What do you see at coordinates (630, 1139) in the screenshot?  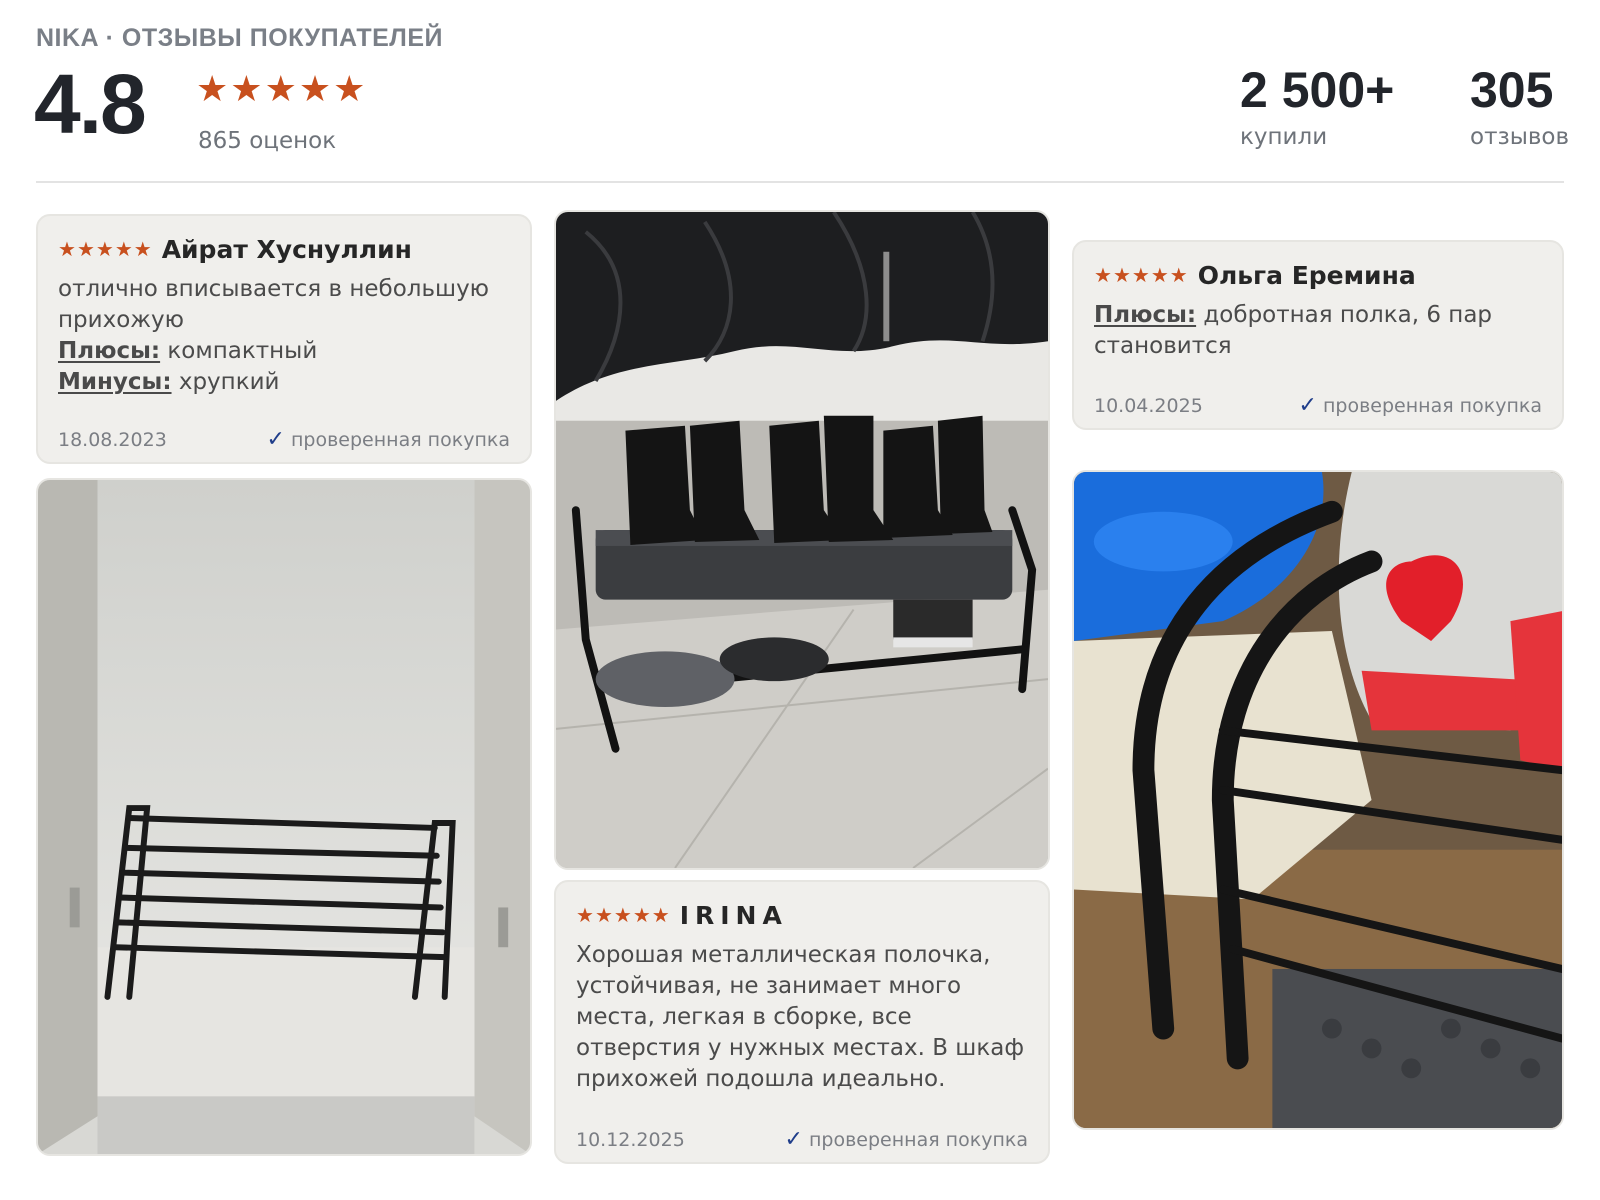 I see `review-date: 10.12.2025` at bounding box center [630, 1139].